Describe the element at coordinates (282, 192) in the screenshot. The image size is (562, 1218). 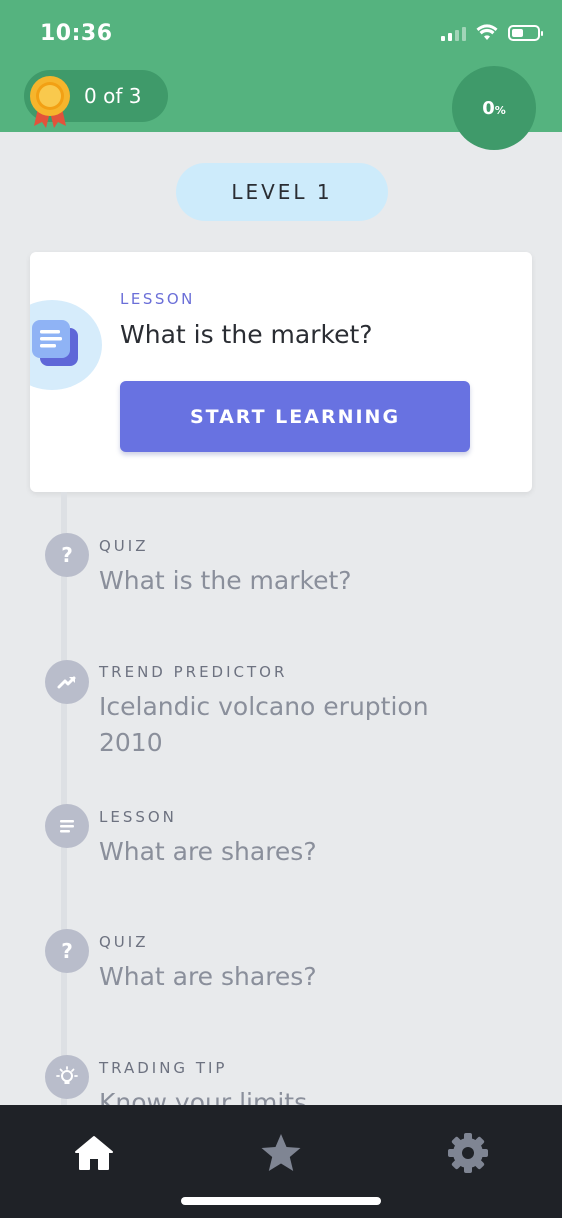
I see `level-pill: LEVEL 1` at that location.